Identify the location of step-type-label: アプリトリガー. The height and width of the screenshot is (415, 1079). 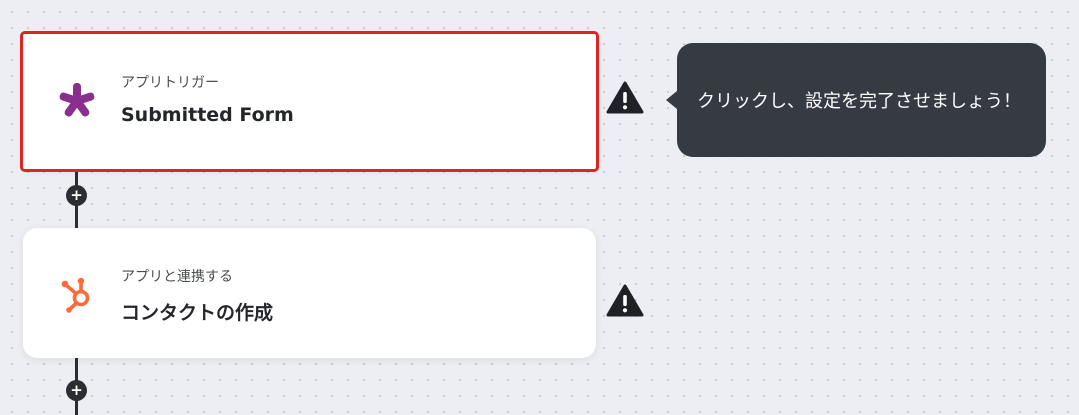
(170, 83).